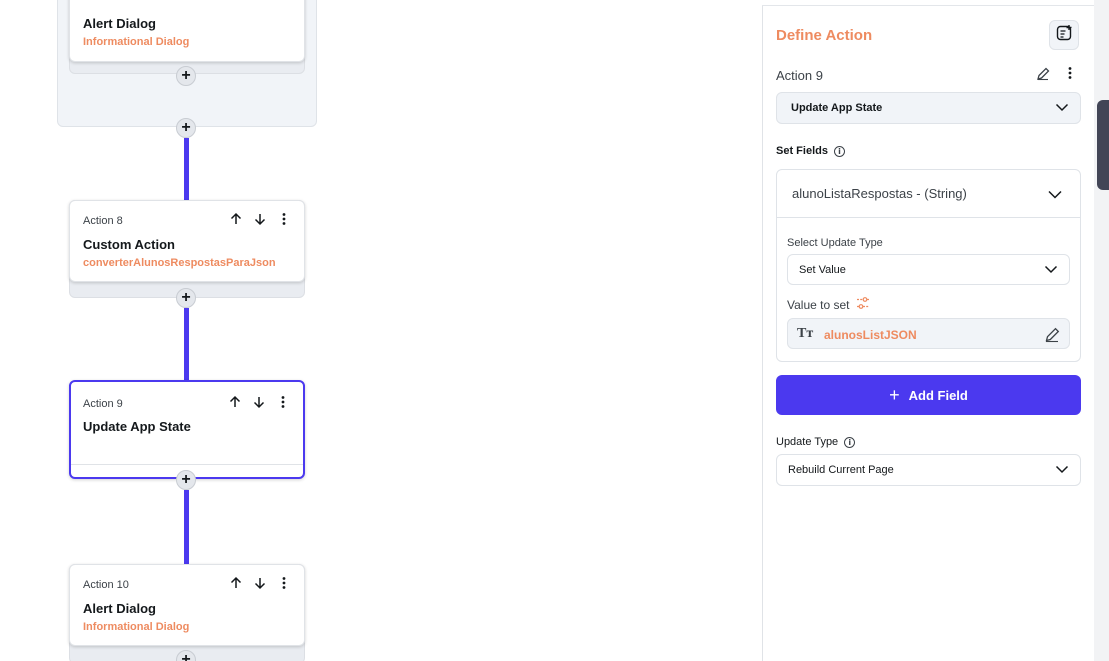 This screenshot has width=1109, height=661. Describe the element at coordinates (837, 108) in the screenshot. I see `action-type-value: Update App State` at that location.